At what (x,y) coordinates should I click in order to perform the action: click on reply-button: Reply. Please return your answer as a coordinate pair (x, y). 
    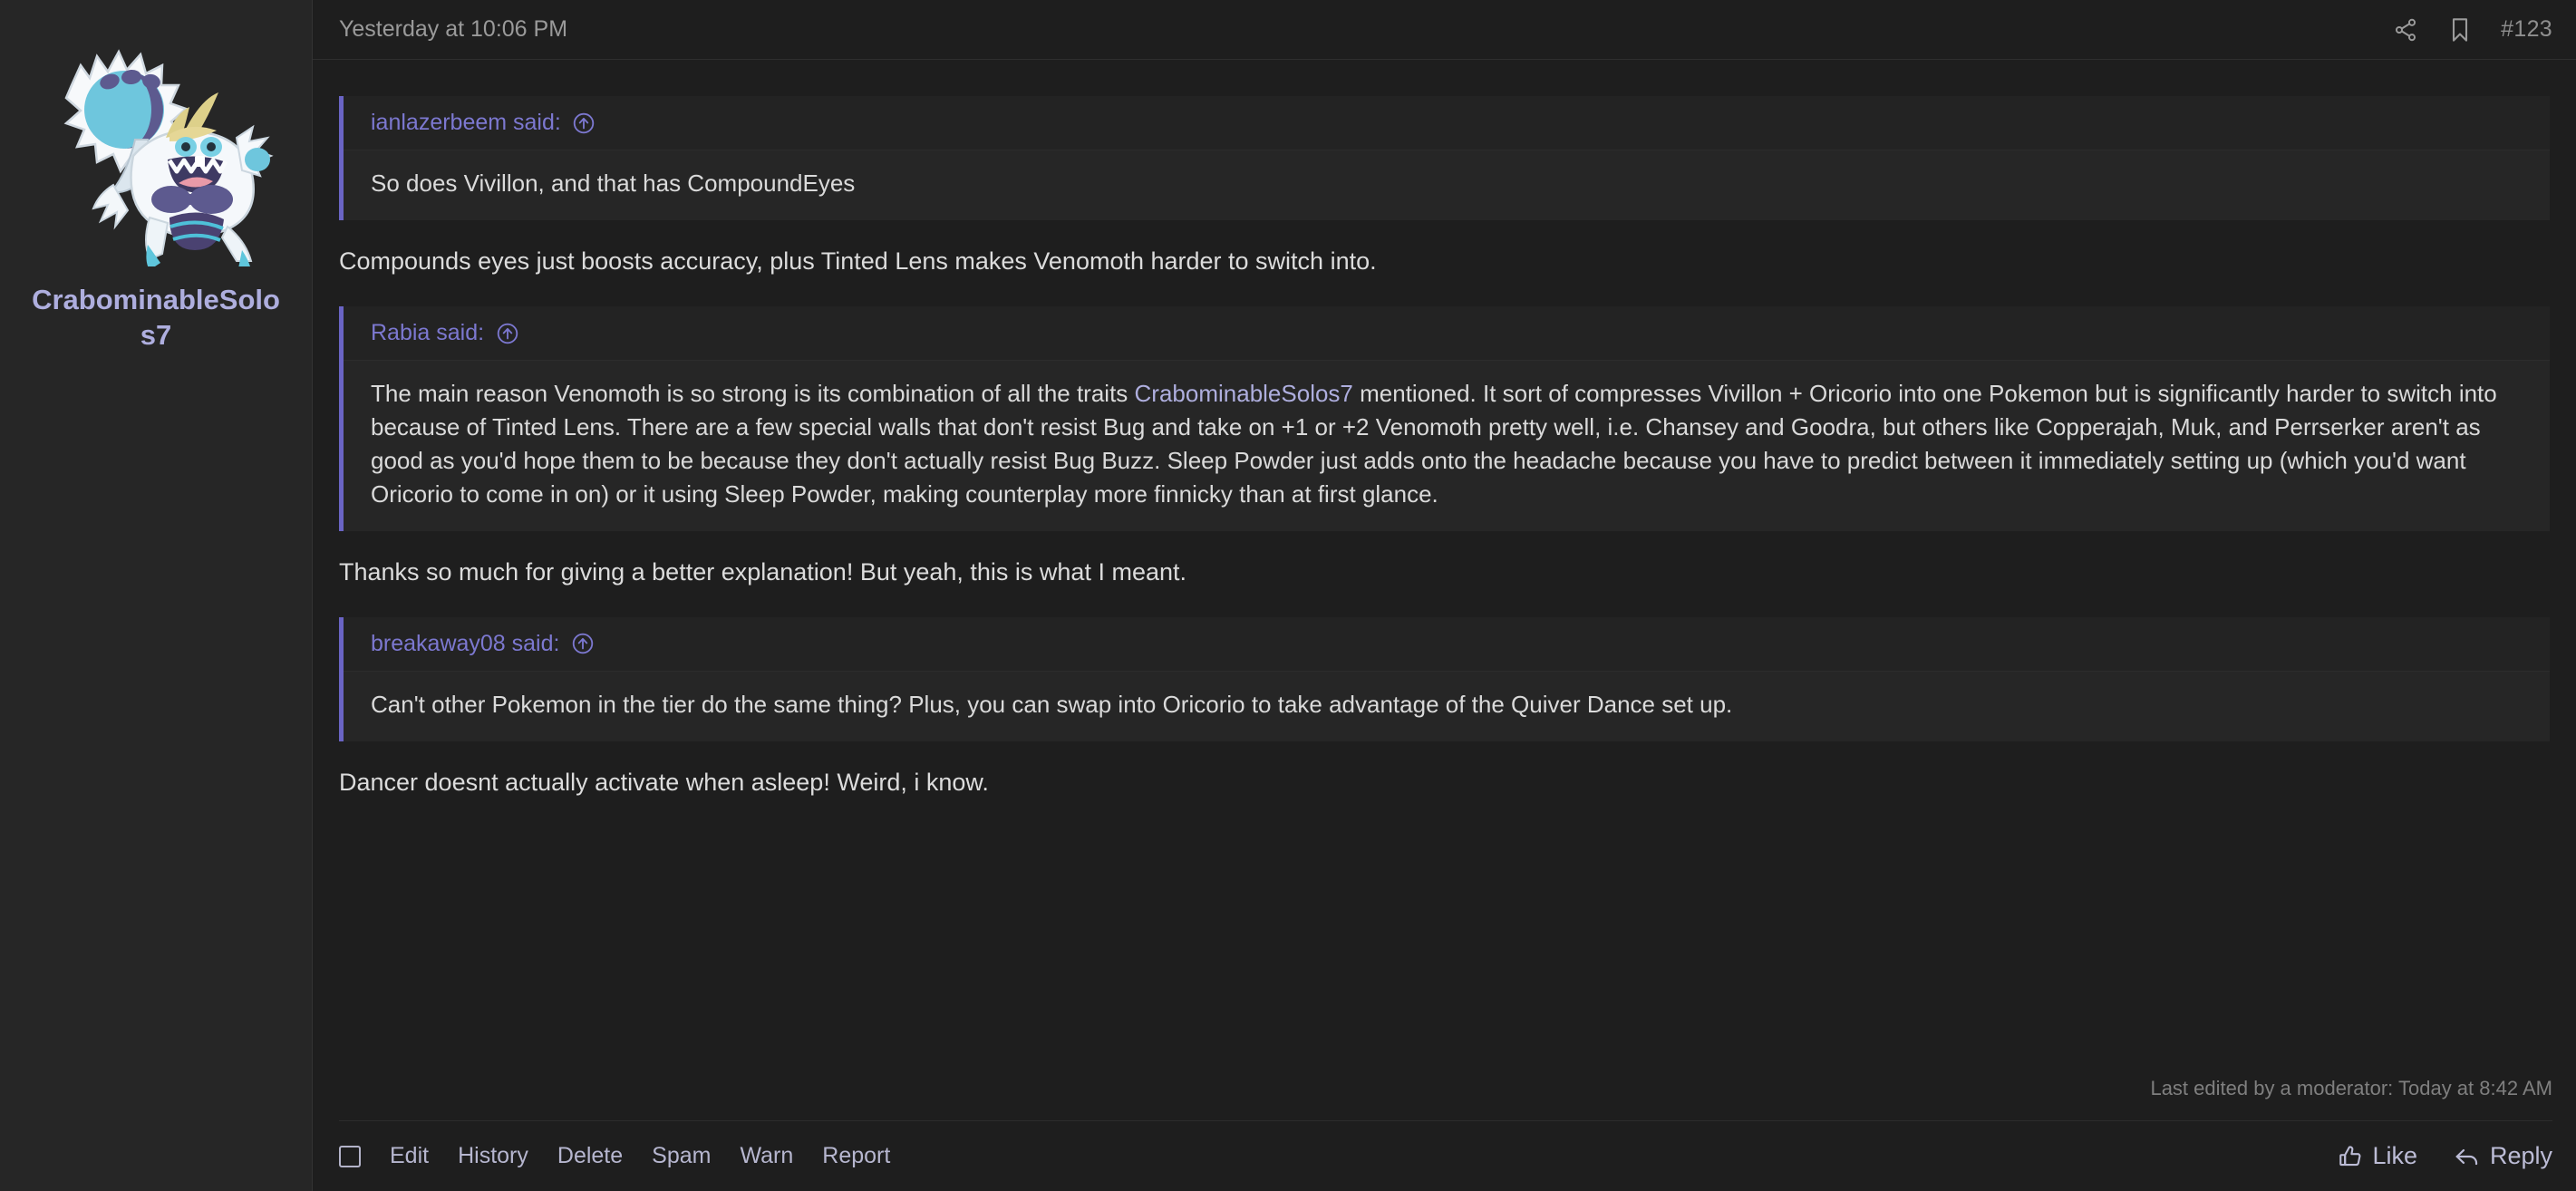
    Looking at the image, I should click on (2503, 1156).